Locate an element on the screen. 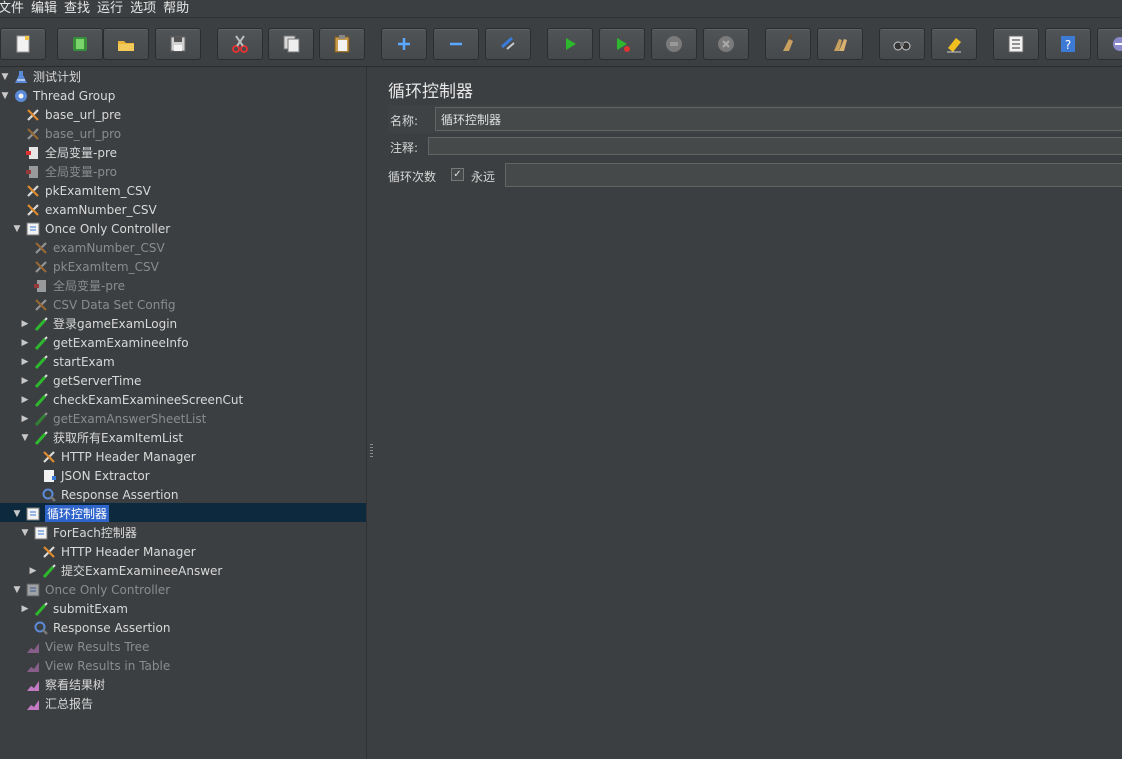  clear-button is located at coordinates (788, 44).